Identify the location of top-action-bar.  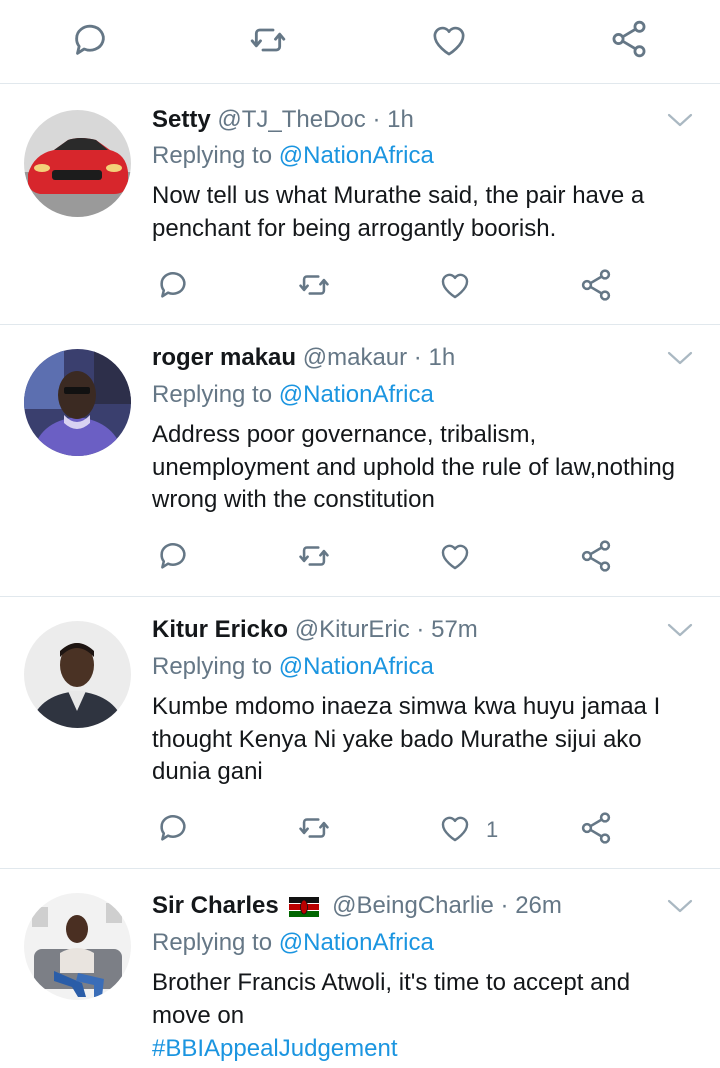
(360, 42).